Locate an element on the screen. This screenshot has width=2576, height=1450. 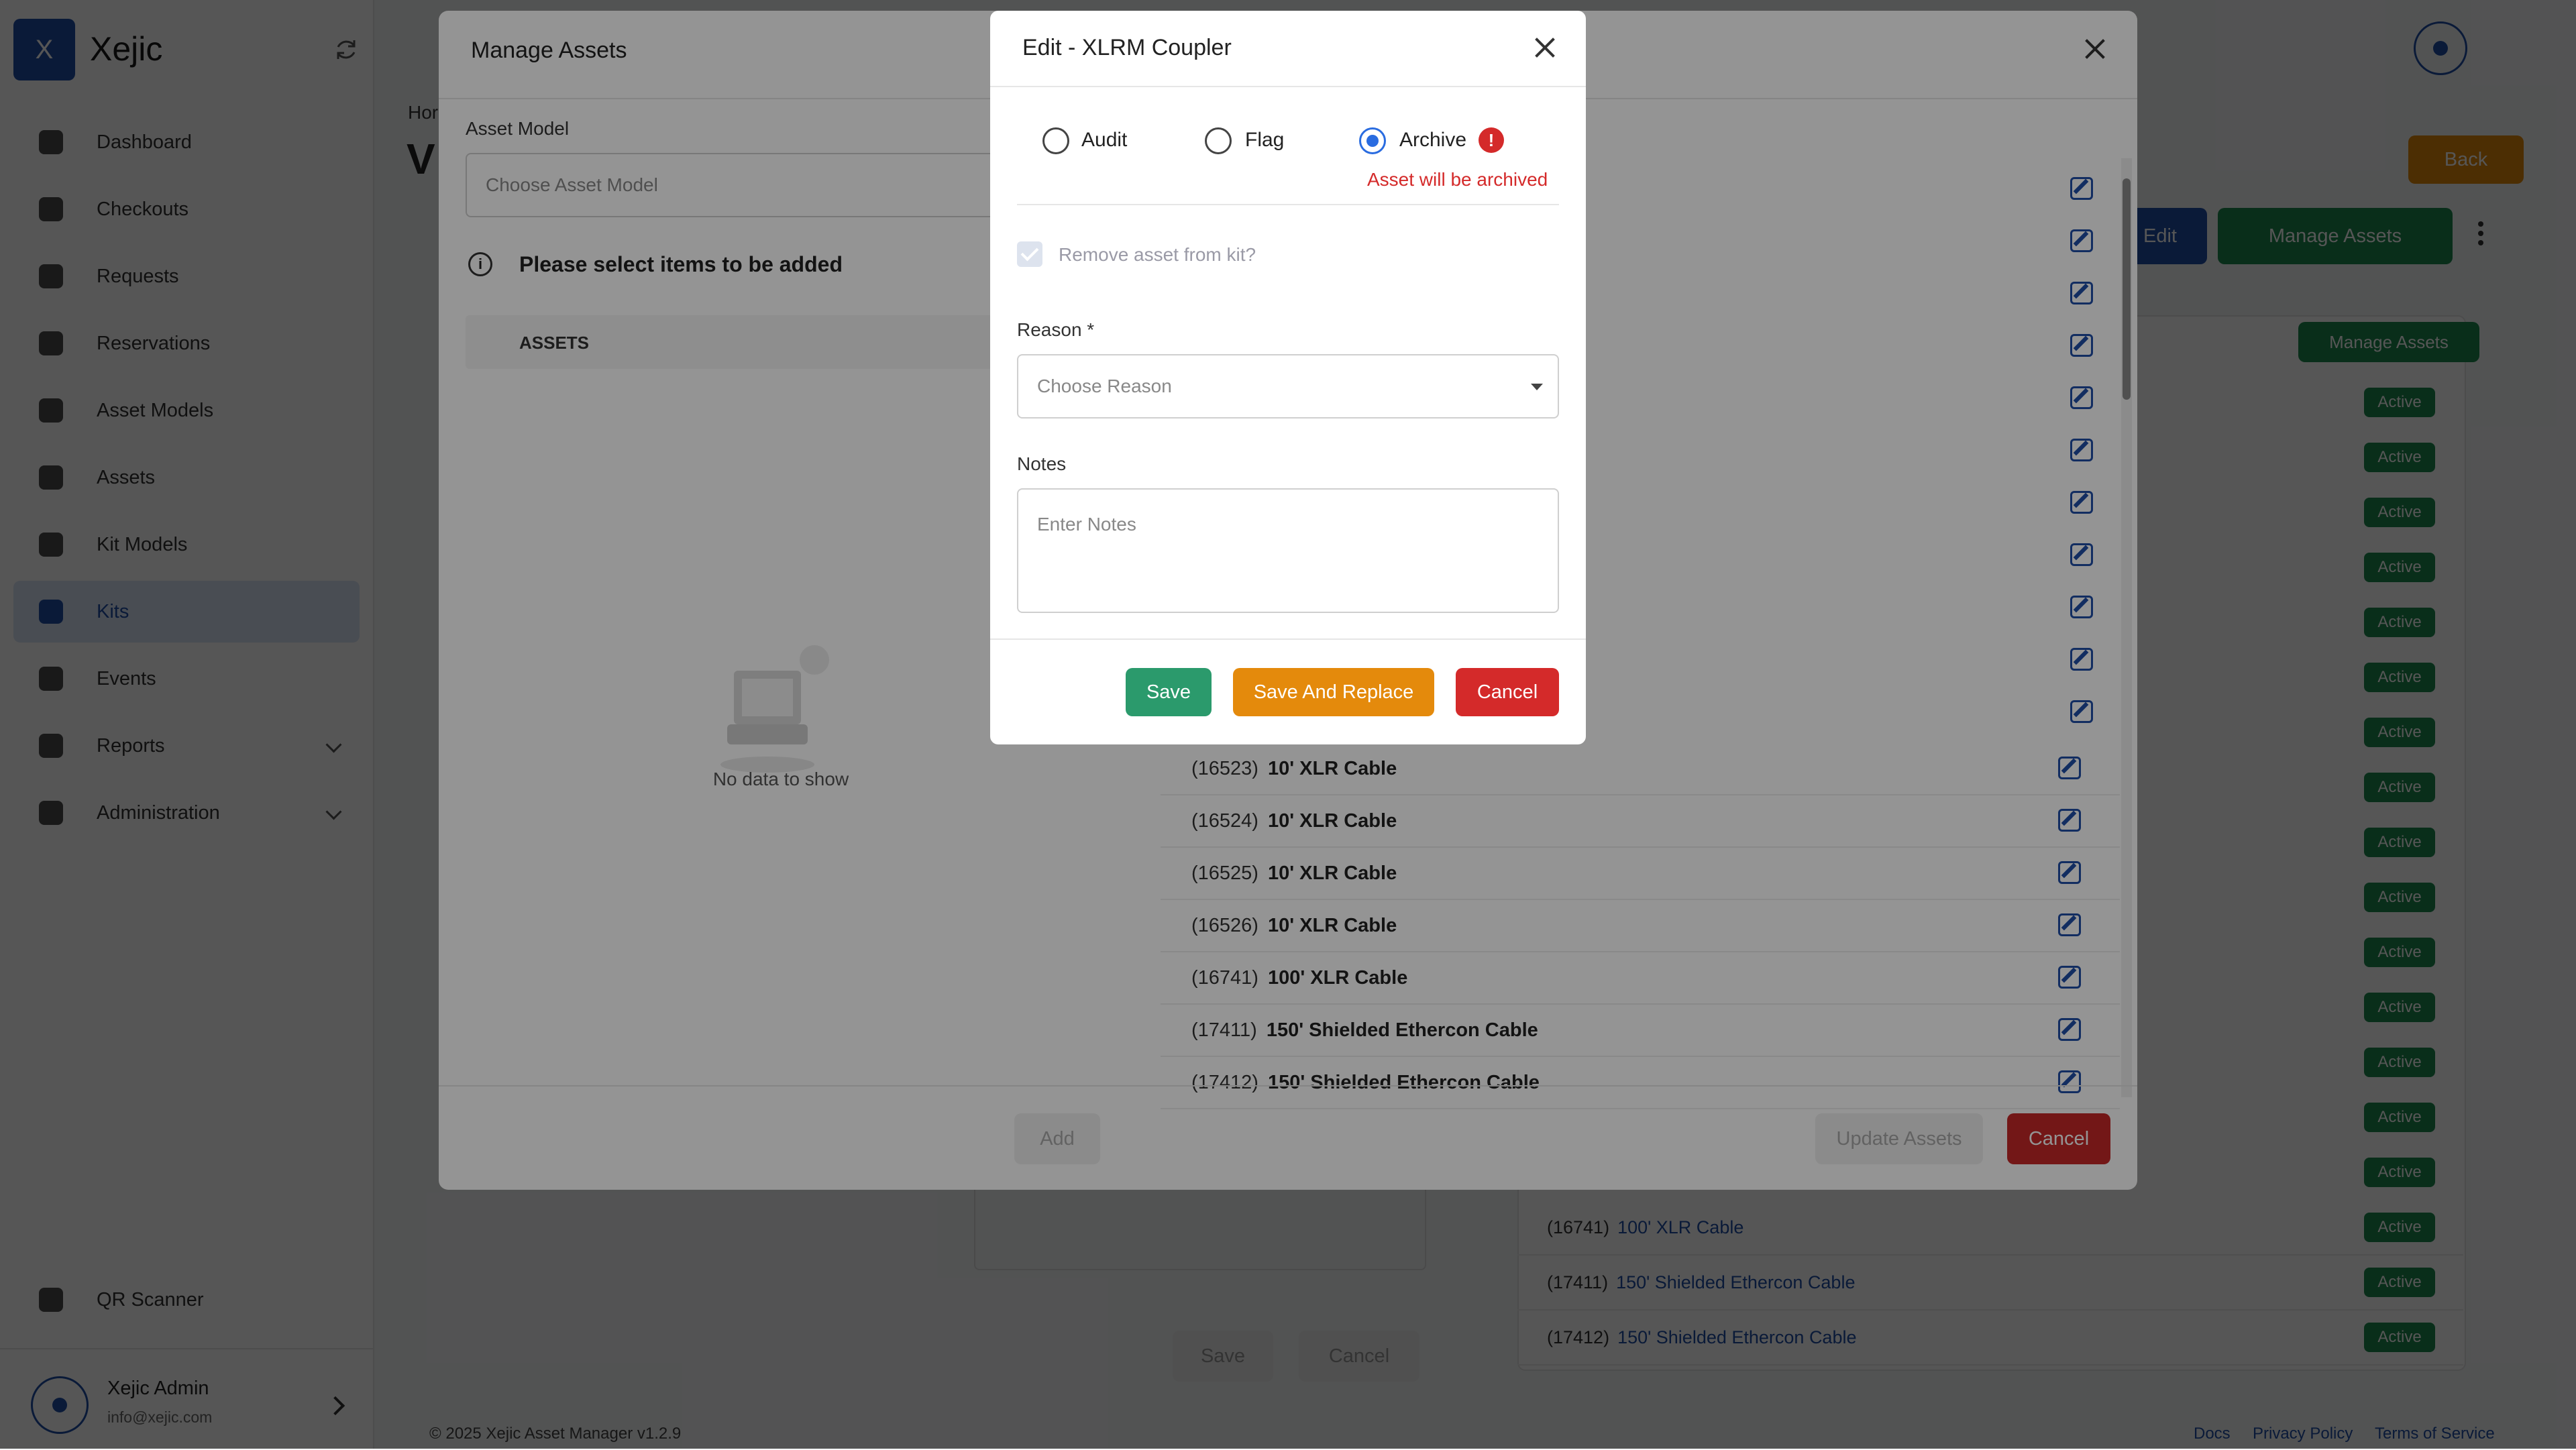
radio-archive-label: Archive is located at coordinates (1432, 140).